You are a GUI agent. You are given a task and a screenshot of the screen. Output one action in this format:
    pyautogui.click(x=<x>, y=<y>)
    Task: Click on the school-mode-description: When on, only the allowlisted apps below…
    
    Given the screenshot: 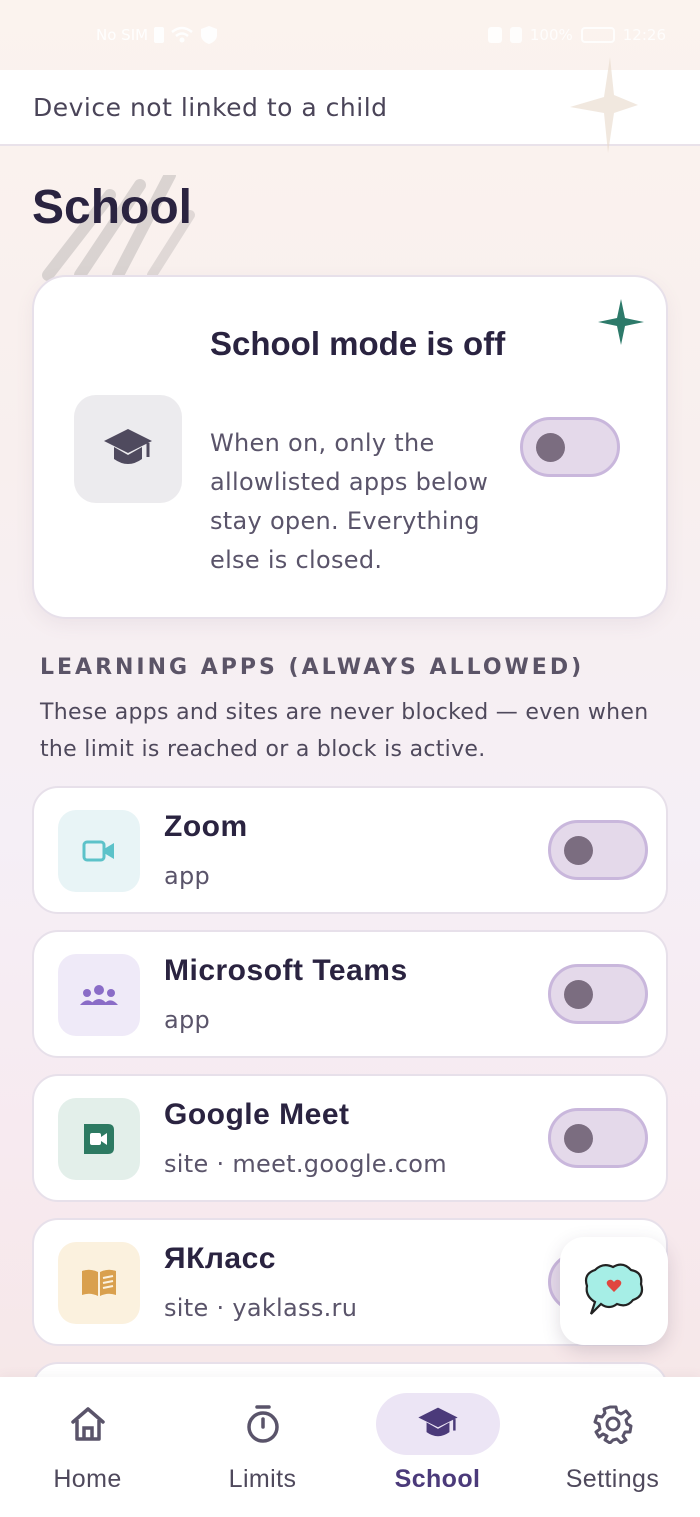 What is the action you would take?
    pyautogui.click(x=349, y=501)
    